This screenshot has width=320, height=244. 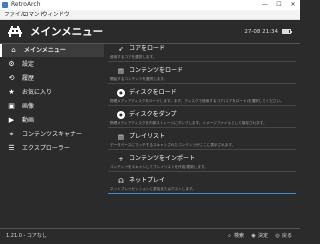 I want to click on menu-entry-load-content: ▤ コンテンツをロード 開始するコンテンツを選択します。, so click(x=202, y=75).